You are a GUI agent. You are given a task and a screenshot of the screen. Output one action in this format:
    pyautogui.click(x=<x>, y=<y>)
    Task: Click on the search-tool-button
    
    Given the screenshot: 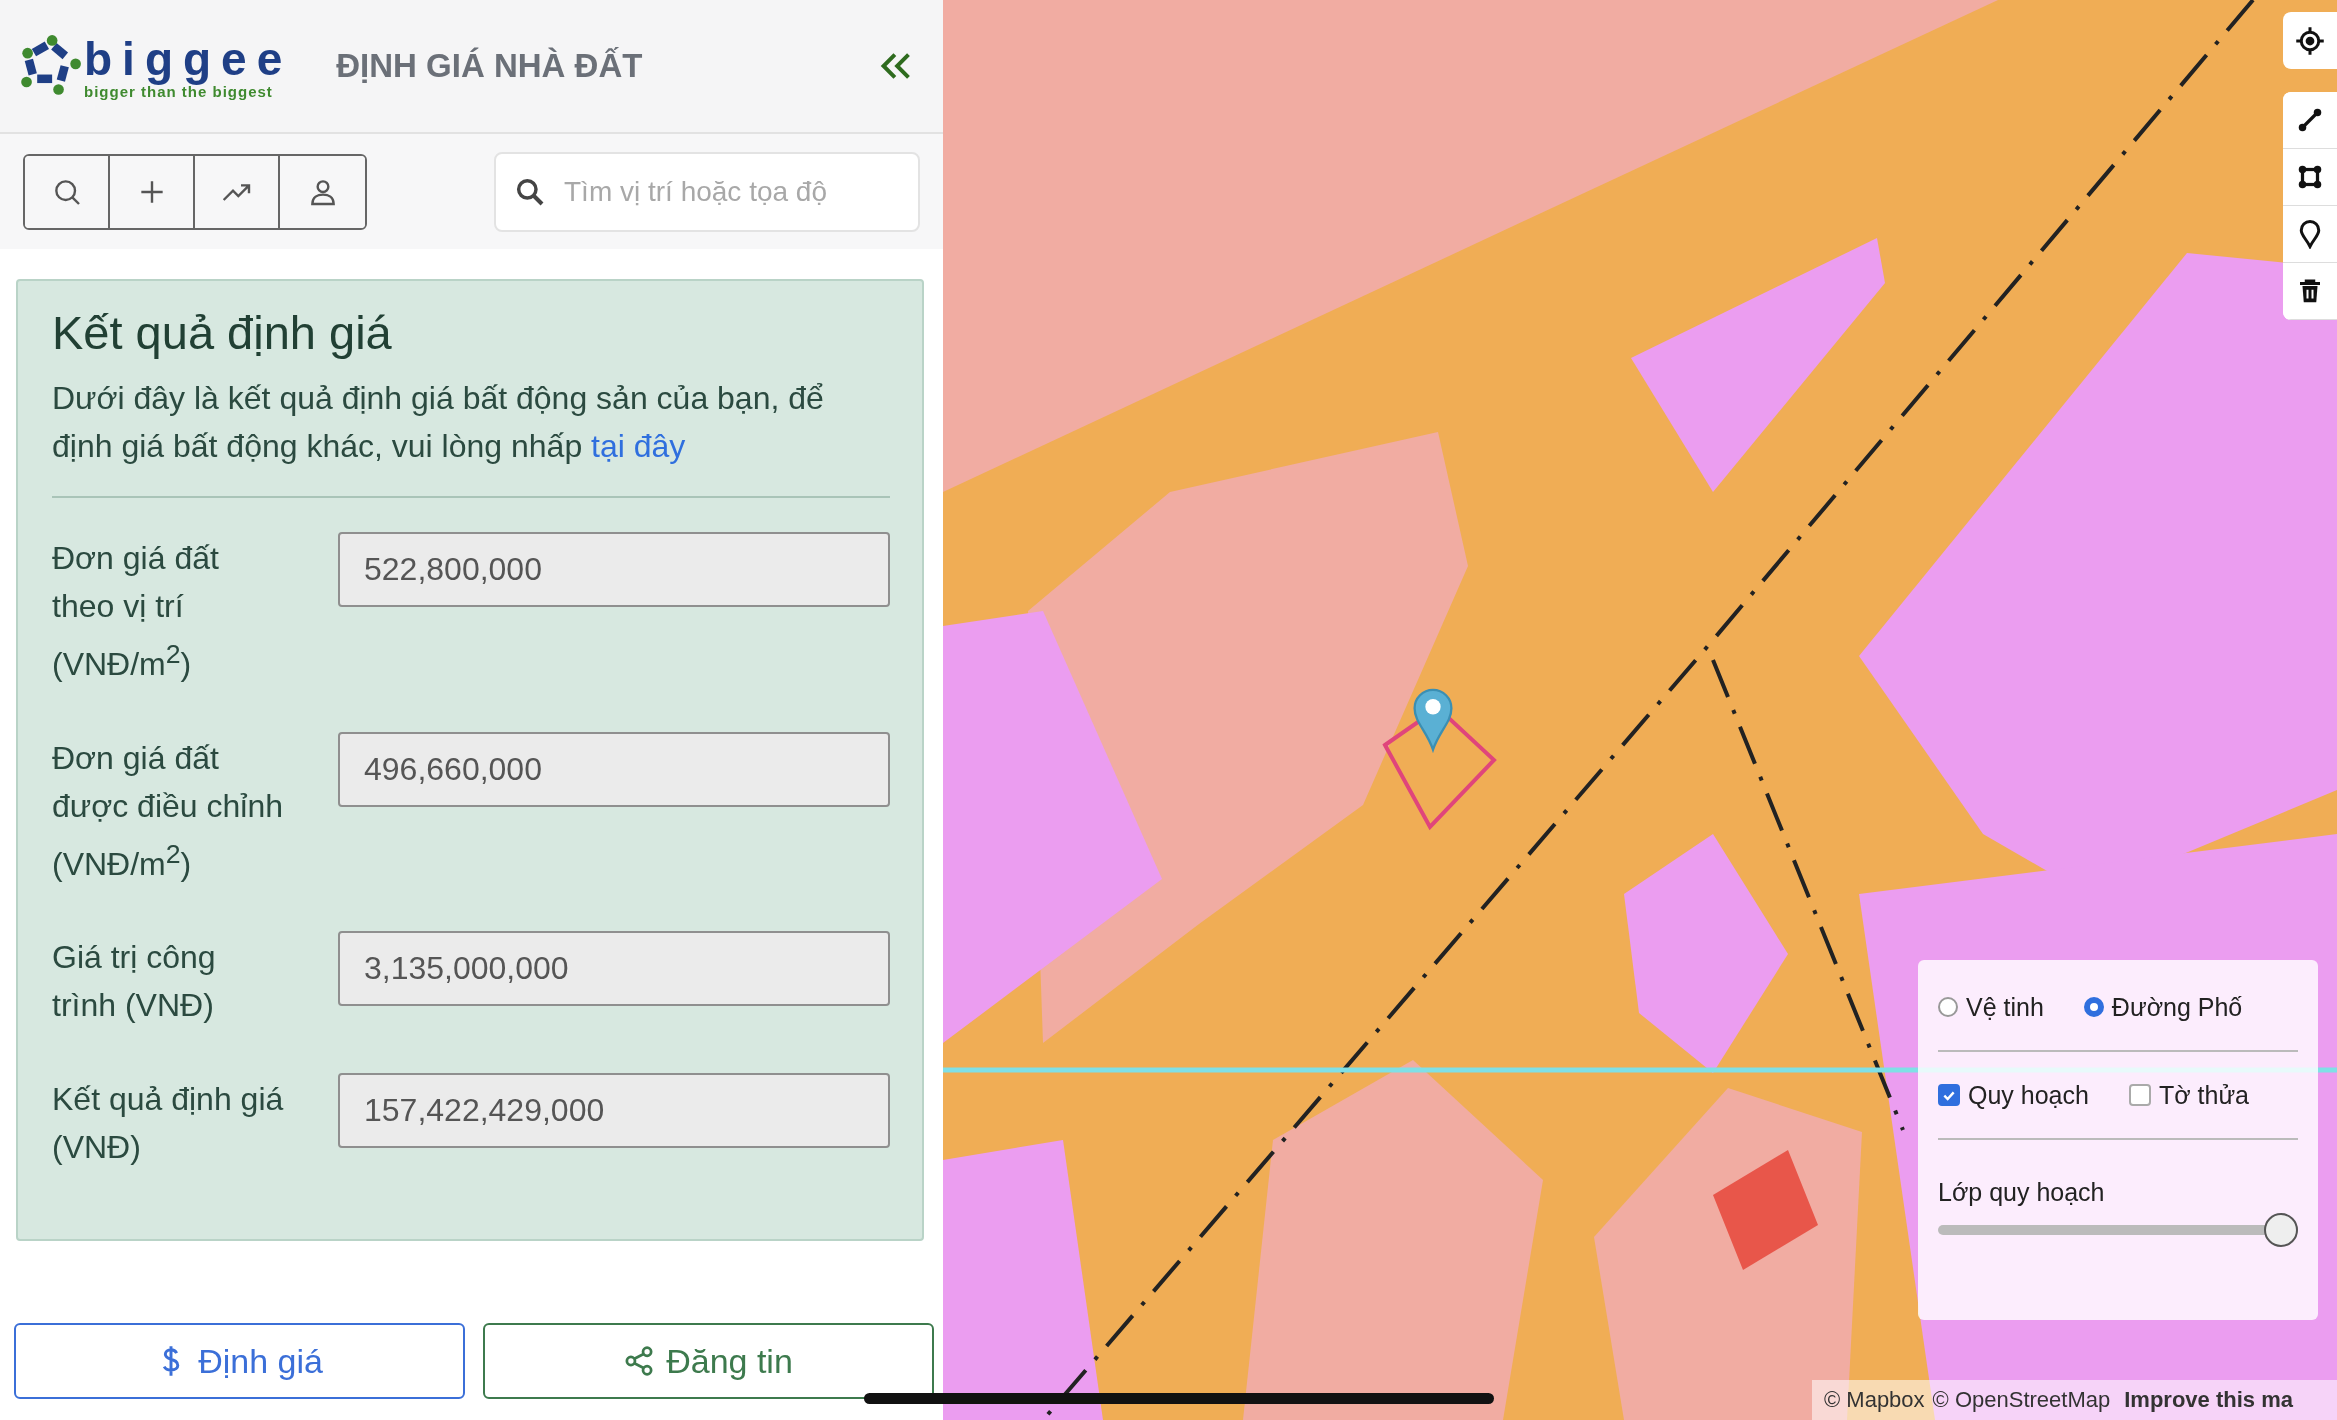 What is the action you would take?
    pyautogui.click(x=67, y=191)
    